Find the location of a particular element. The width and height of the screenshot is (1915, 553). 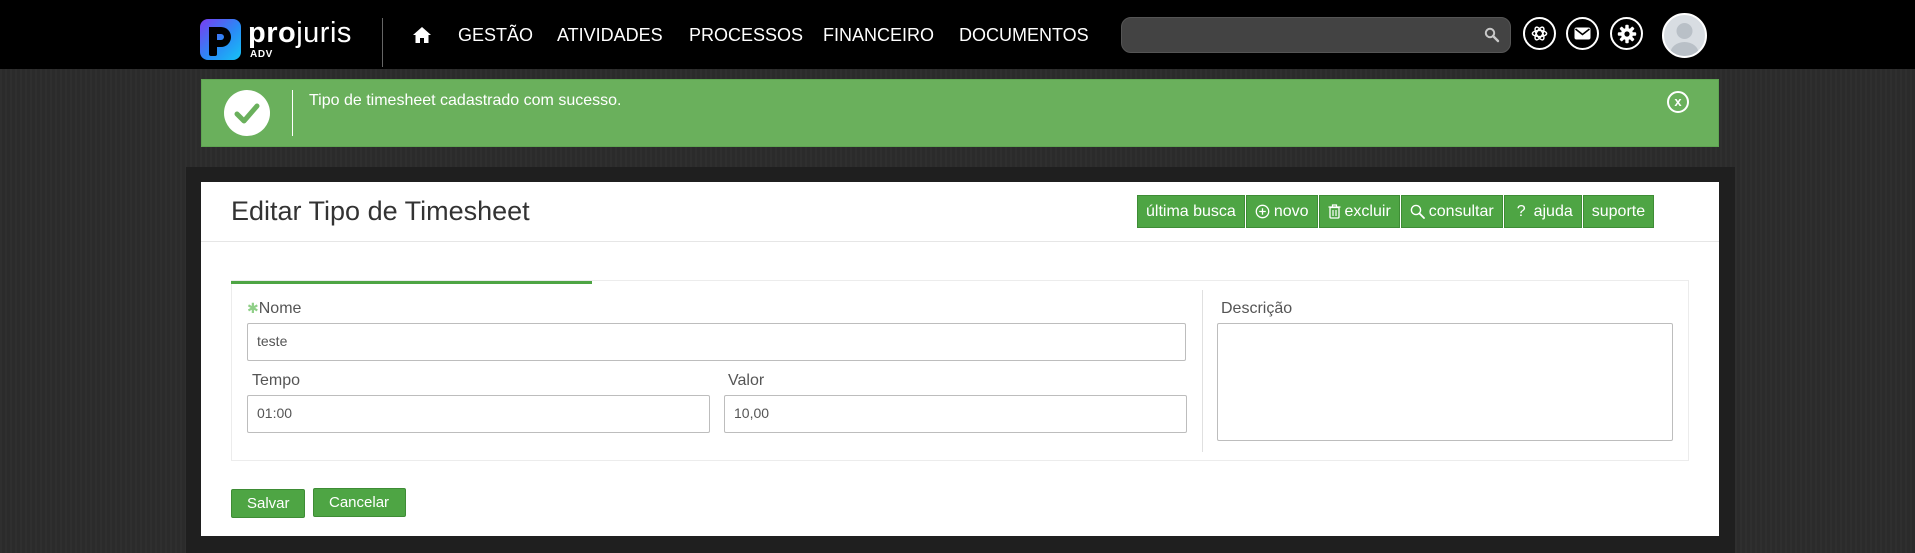

salvar-button: Salvar is located at coordinates (268, 503).